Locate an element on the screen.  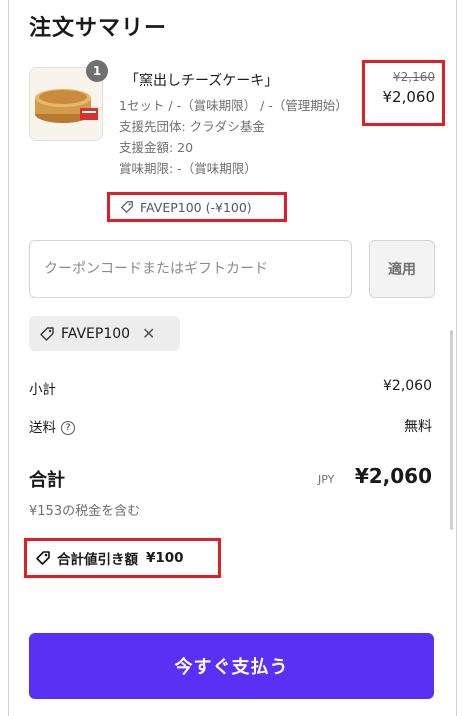
scrollbar is located at coordinates (451, 430).